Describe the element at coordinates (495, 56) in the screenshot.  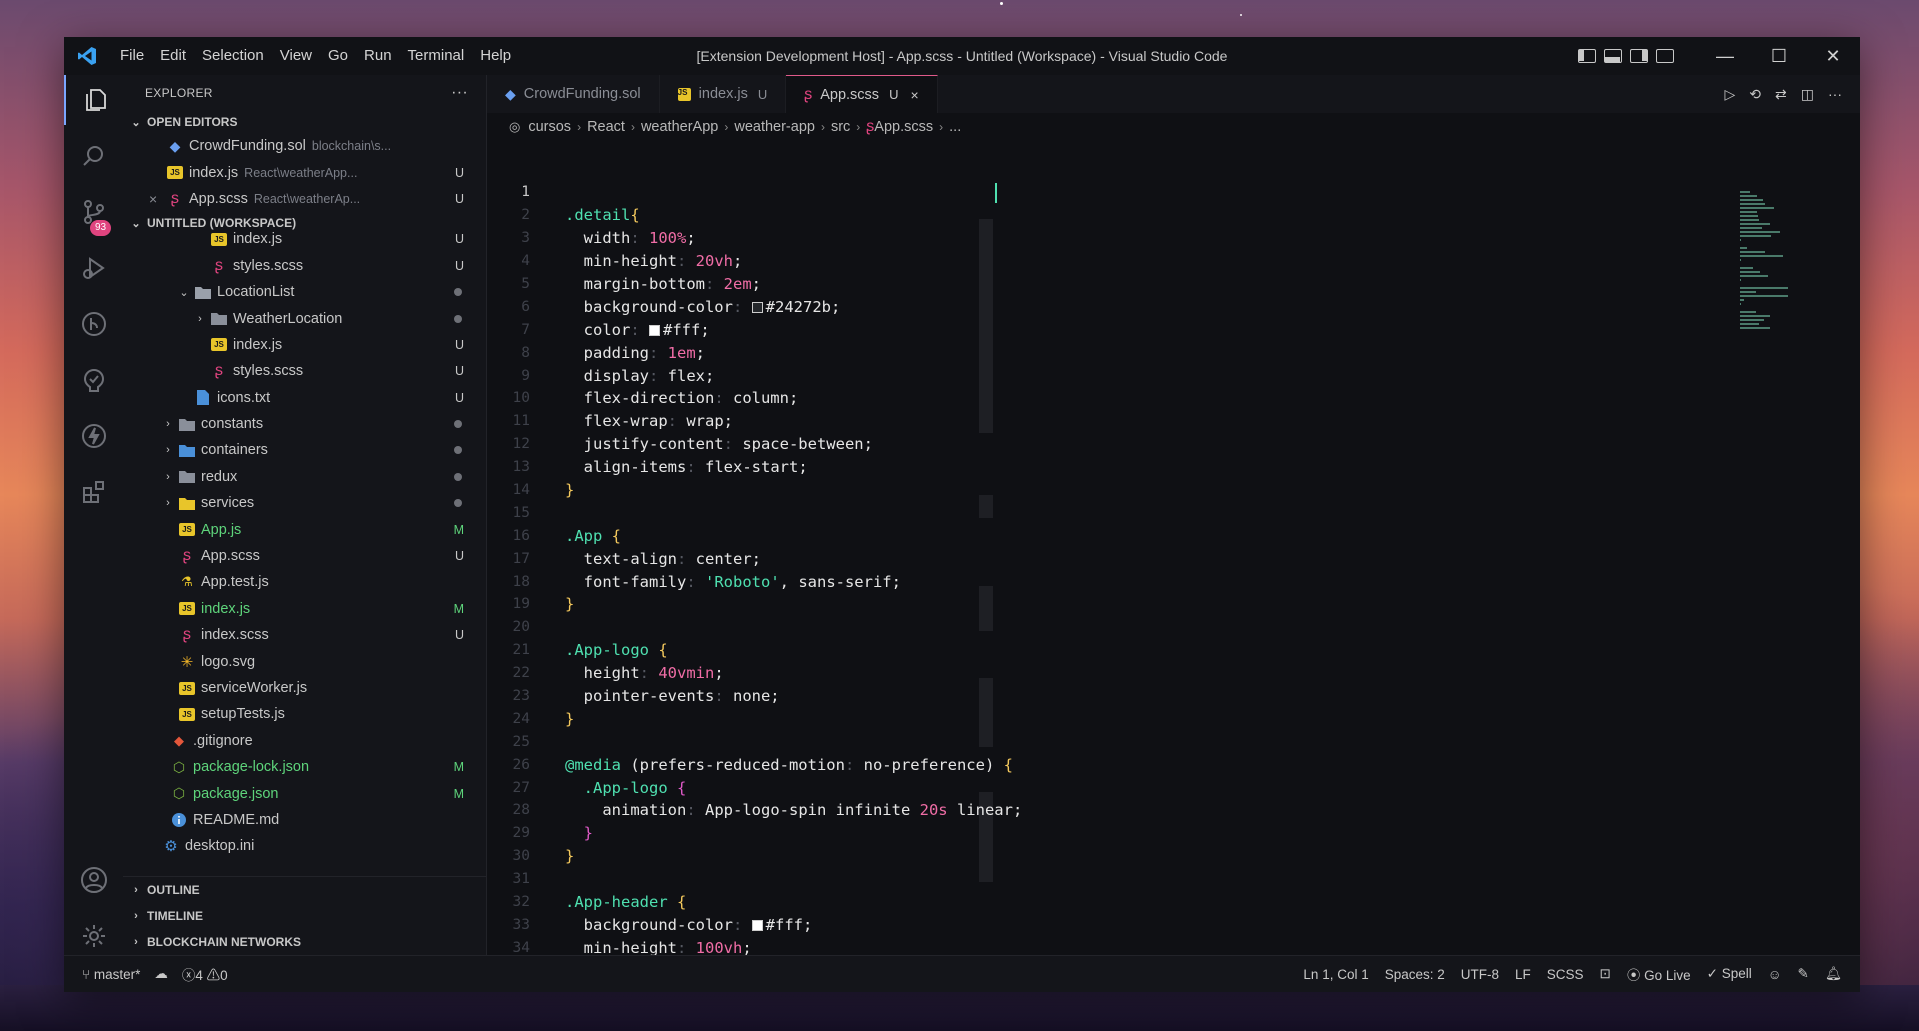
I see `menu-help: Help` at that location.